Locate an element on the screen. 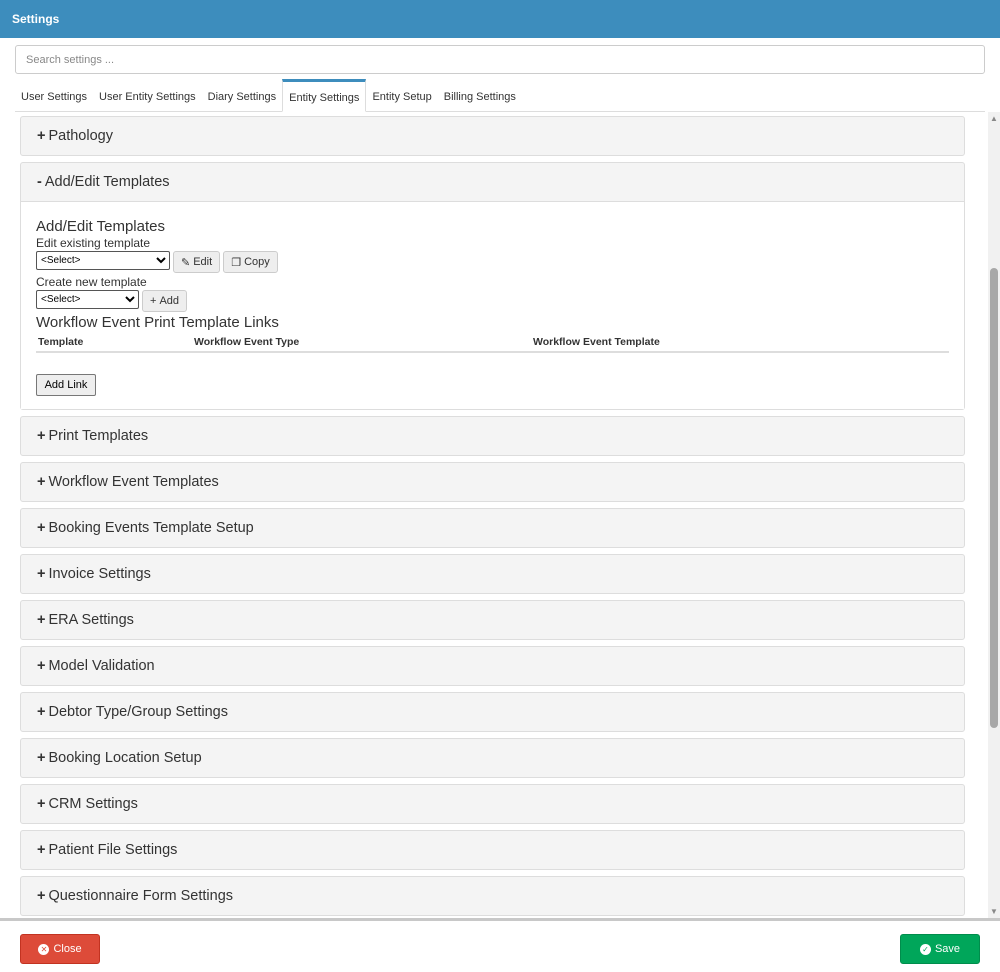 This screenshot has width=1000, height=972. tab-entity-setup: Entity Setup is located at coordinates (401, 95).